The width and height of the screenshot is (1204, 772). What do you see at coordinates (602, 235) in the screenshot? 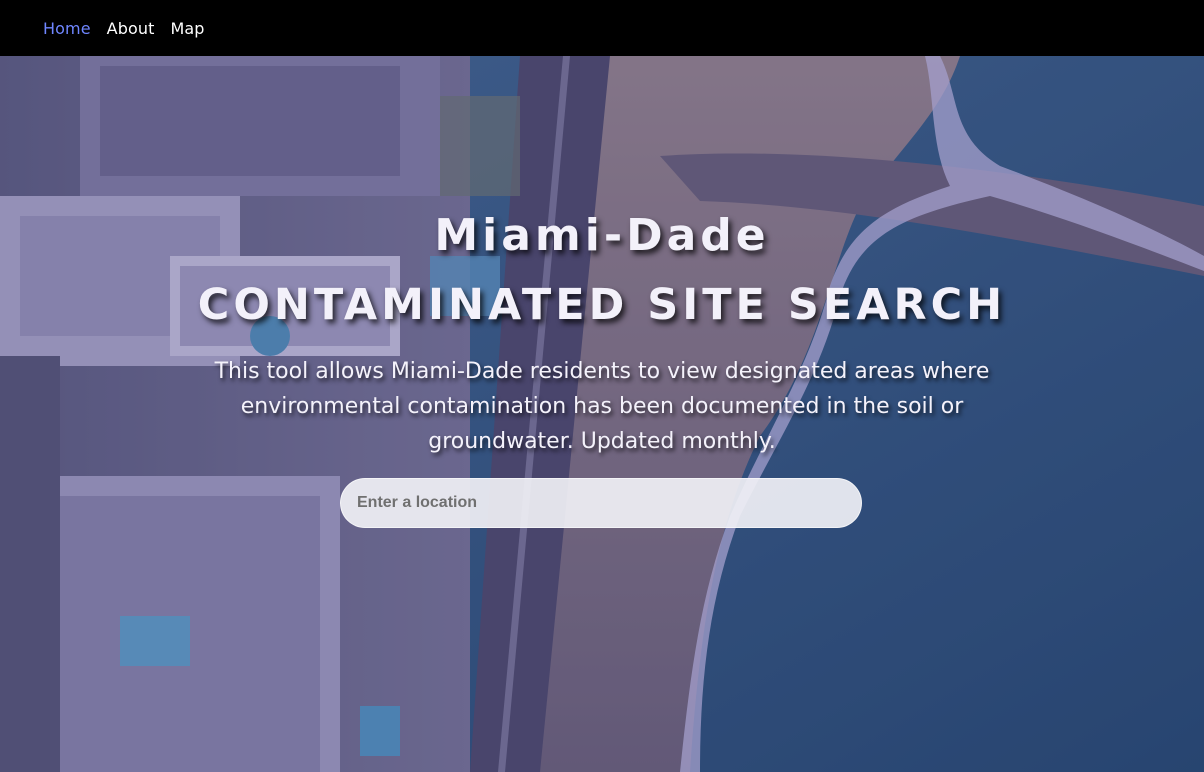
I see `hero-title-region: Miami-Dade` at bounding box center [602, 235].